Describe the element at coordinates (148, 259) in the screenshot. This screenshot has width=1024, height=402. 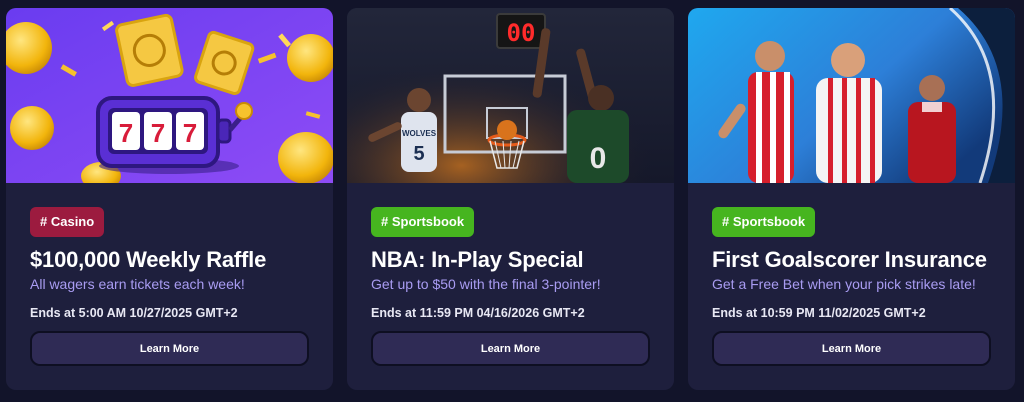
I see `promo-title: $100,000 Weekly Raffle` at that location.